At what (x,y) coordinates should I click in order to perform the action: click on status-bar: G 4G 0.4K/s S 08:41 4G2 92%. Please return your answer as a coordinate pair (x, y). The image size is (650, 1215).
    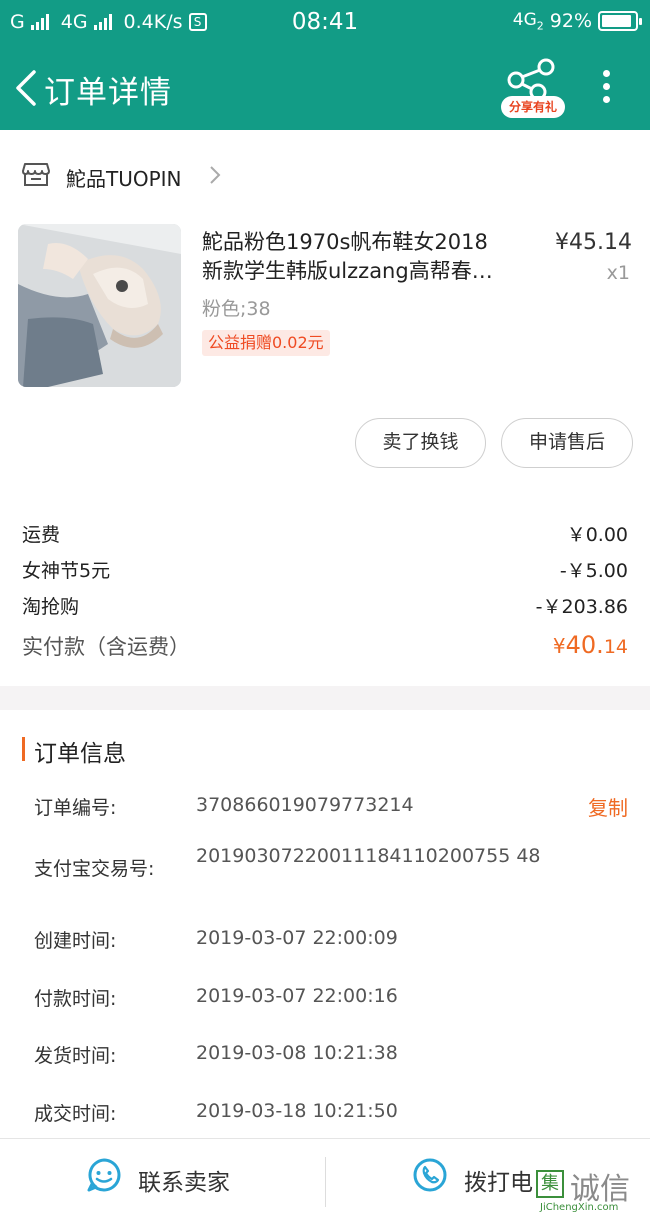
    Looking at the image, I should click on (325, 22).